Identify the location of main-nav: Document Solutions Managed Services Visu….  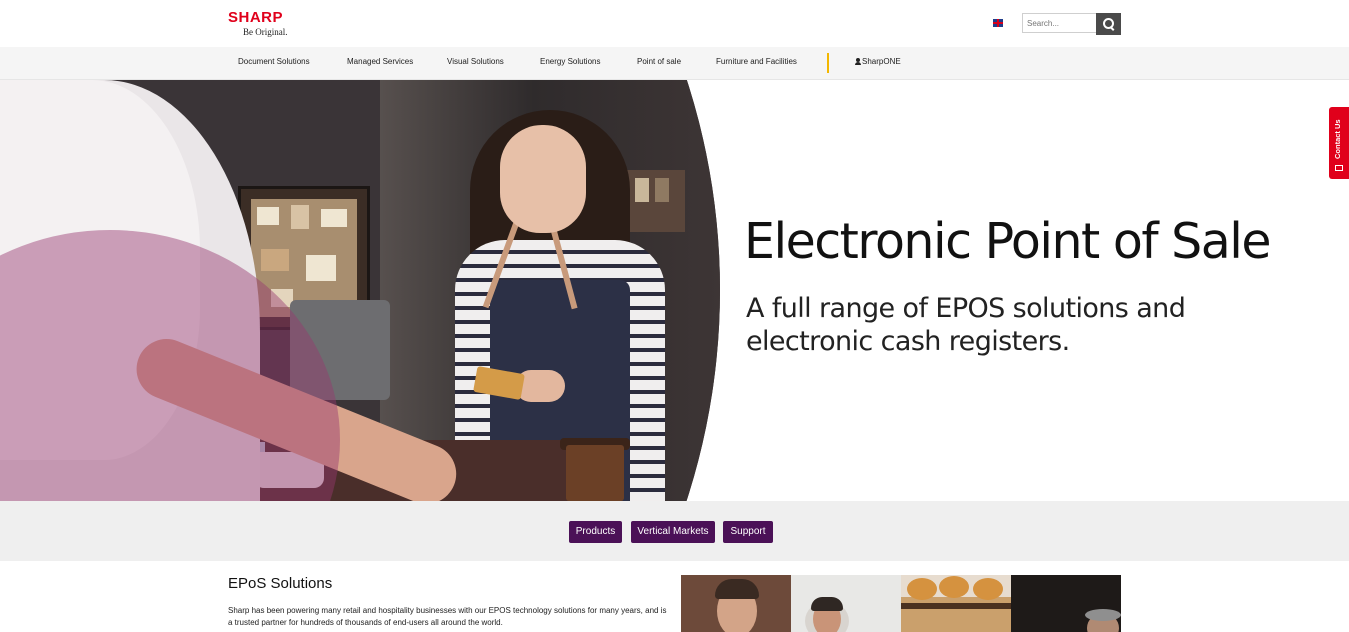
(674, 63).